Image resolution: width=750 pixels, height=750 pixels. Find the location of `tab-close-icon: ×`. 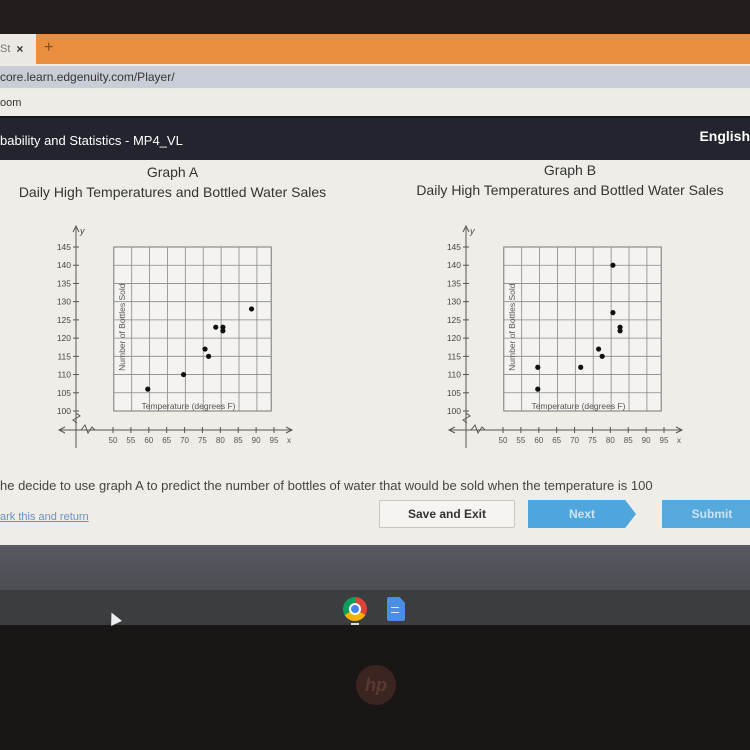

tab-close-icon: × is located at coordinates (19, 49).